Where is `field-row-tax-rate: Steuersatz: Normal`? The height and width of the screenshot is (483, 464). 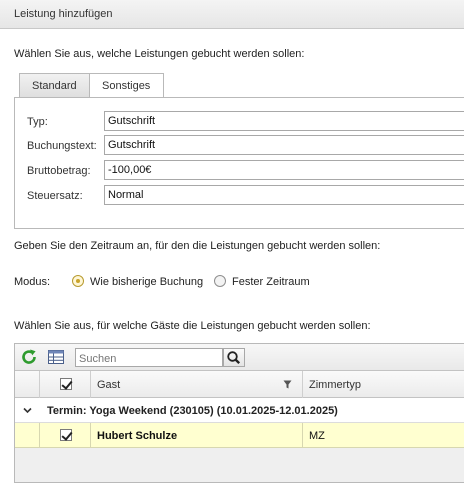 field-row-tax-rate: Steuersatz: Normal is located at coordinates (245, 195).